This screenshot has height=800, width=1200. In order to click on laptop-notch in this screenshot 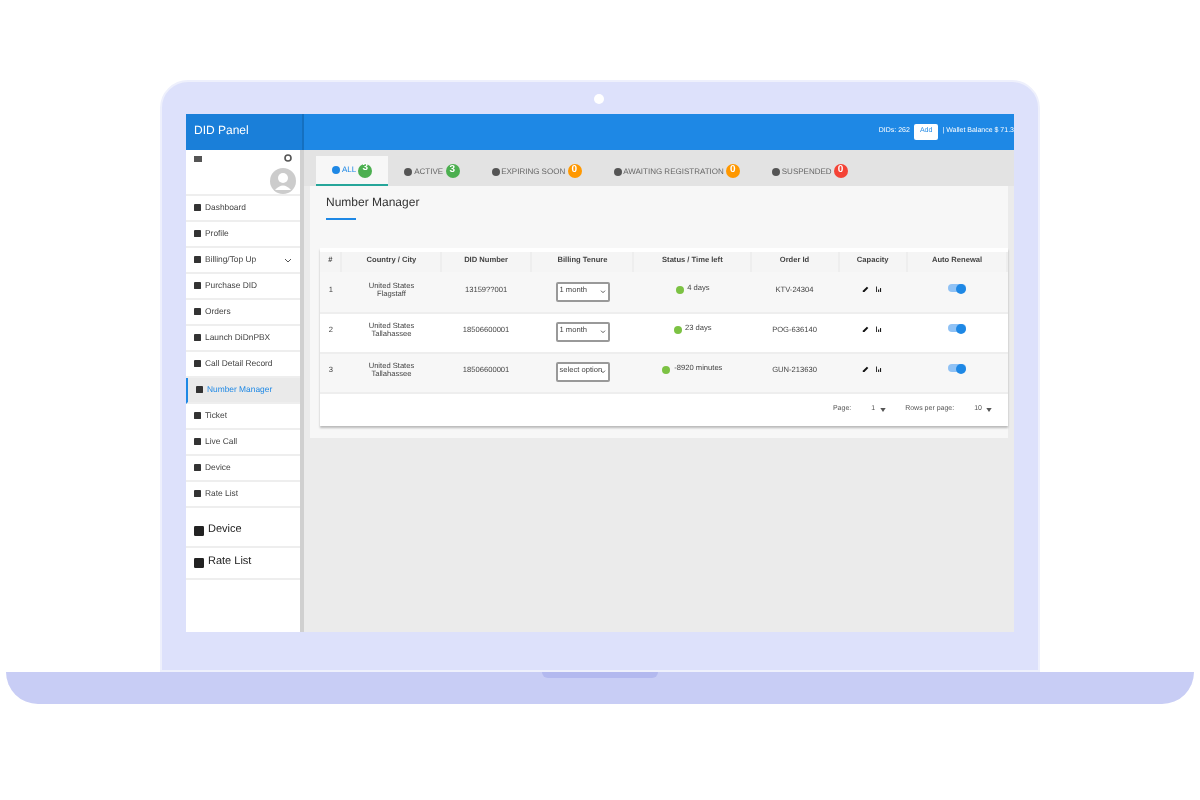, I will do `click(600, 675)`.